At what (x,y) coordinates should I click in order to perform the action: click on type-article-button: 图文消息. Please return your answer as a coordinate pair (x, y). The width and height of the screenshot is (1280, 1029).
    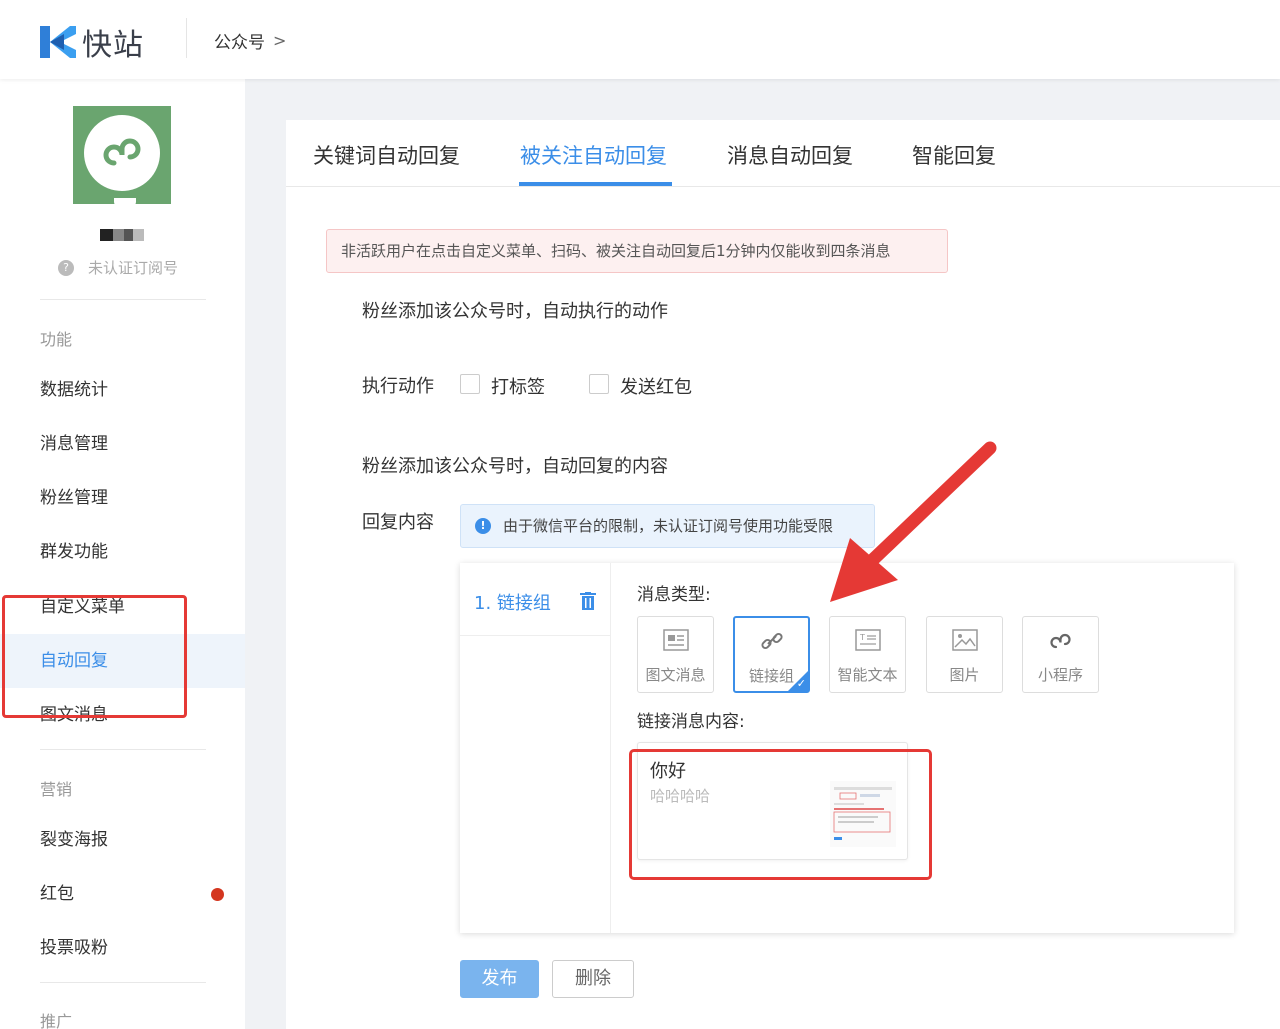
    Looking at the image, I should click on (675, 654).